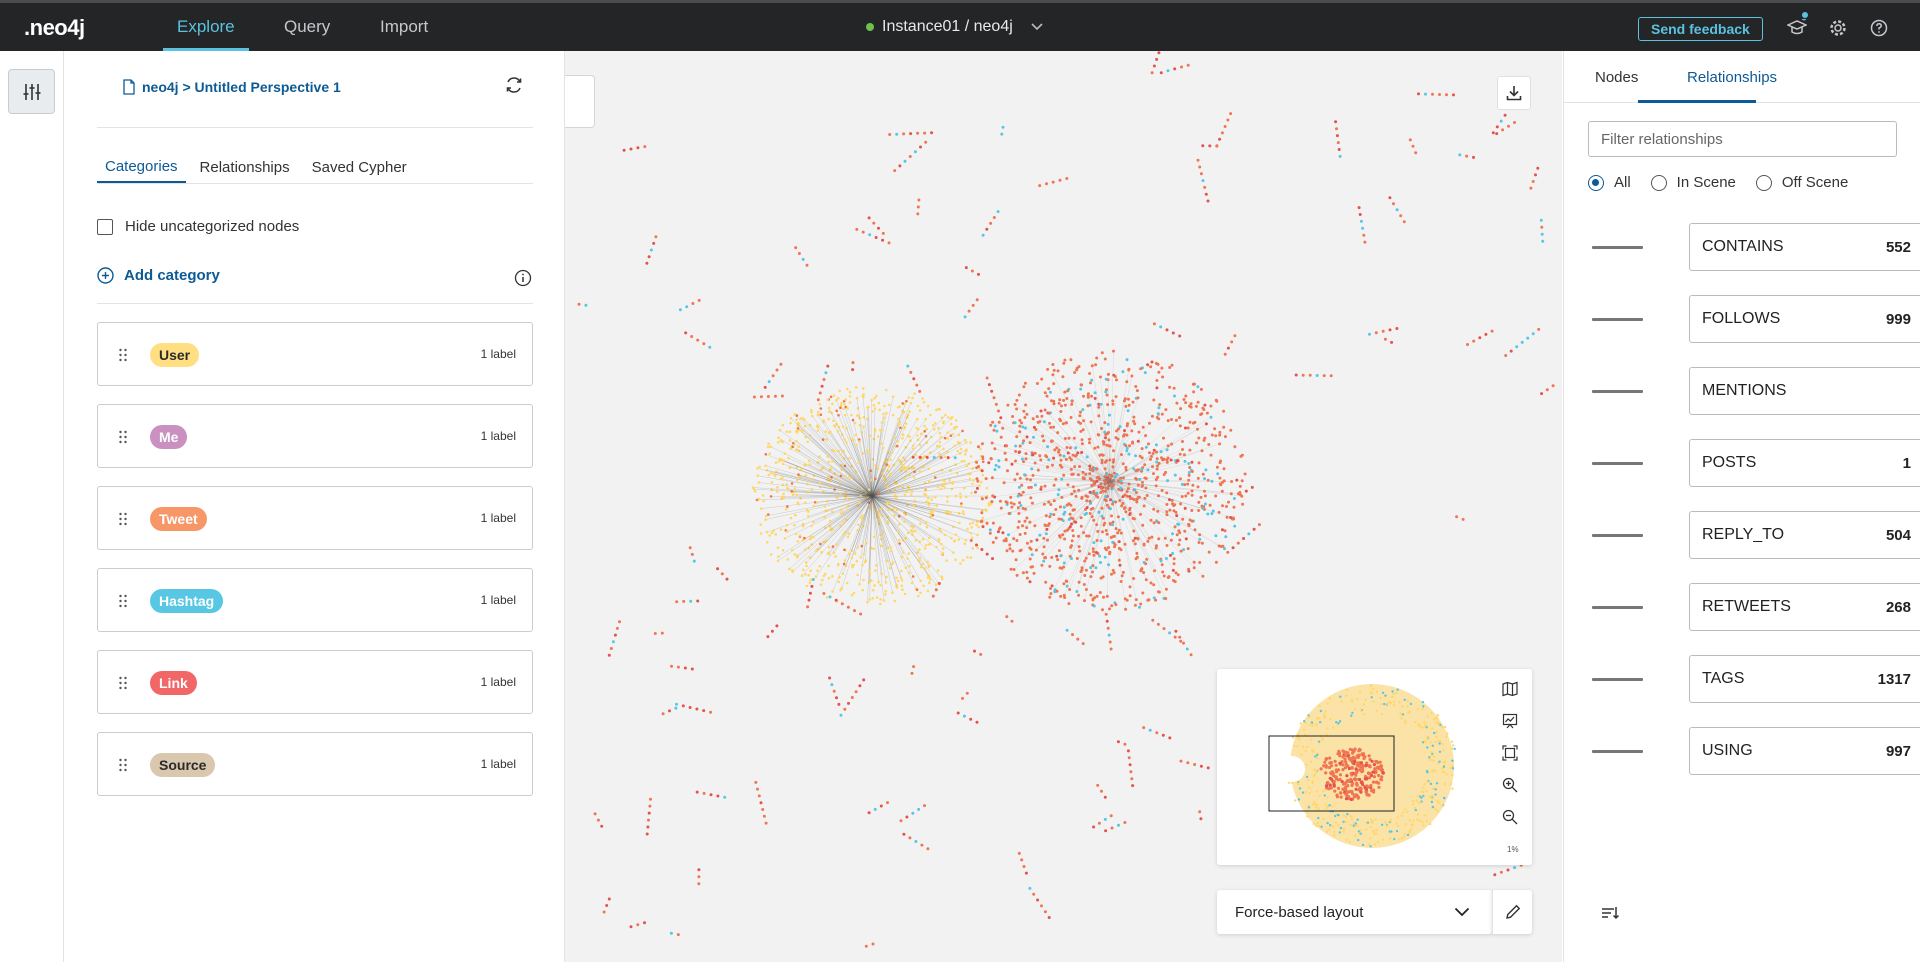  Describe the element at coordinates (1510, 721) in the screenshot. I see `presentation-icon` at that location.